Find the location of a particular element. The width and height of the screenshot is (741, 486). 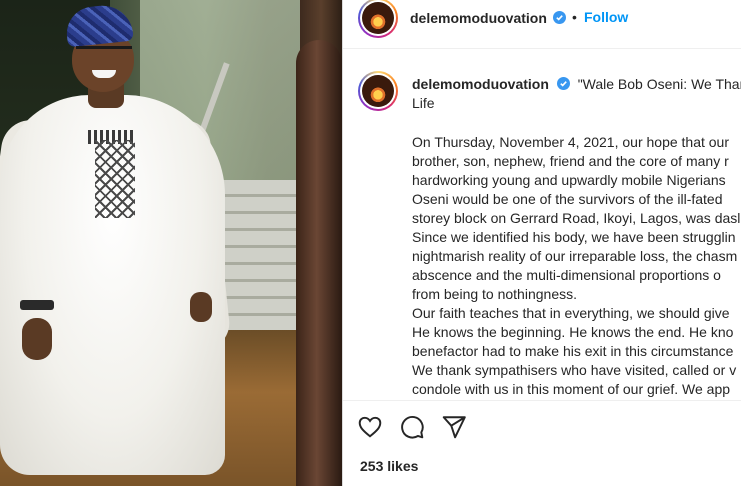

follow-button: Follow is located at coordinates (606, 17).